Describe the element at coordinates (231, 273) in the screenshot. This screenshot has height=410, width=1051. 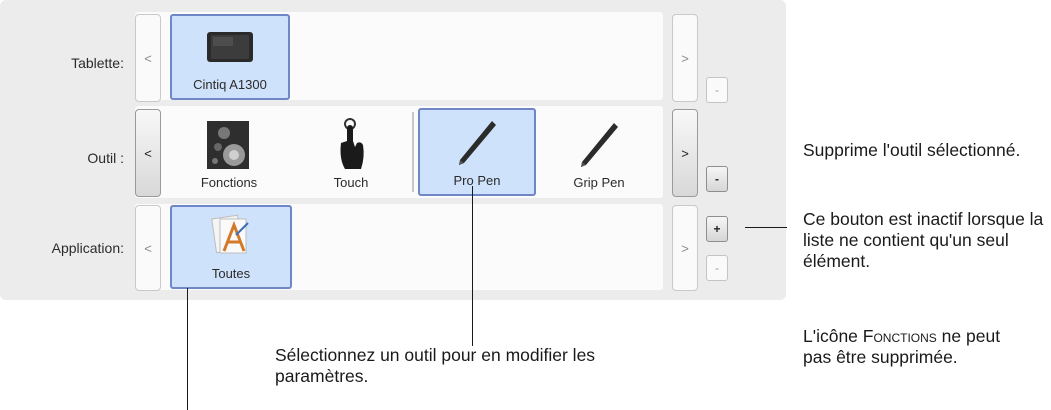
I see `application-item-label: Toutes` at that location.